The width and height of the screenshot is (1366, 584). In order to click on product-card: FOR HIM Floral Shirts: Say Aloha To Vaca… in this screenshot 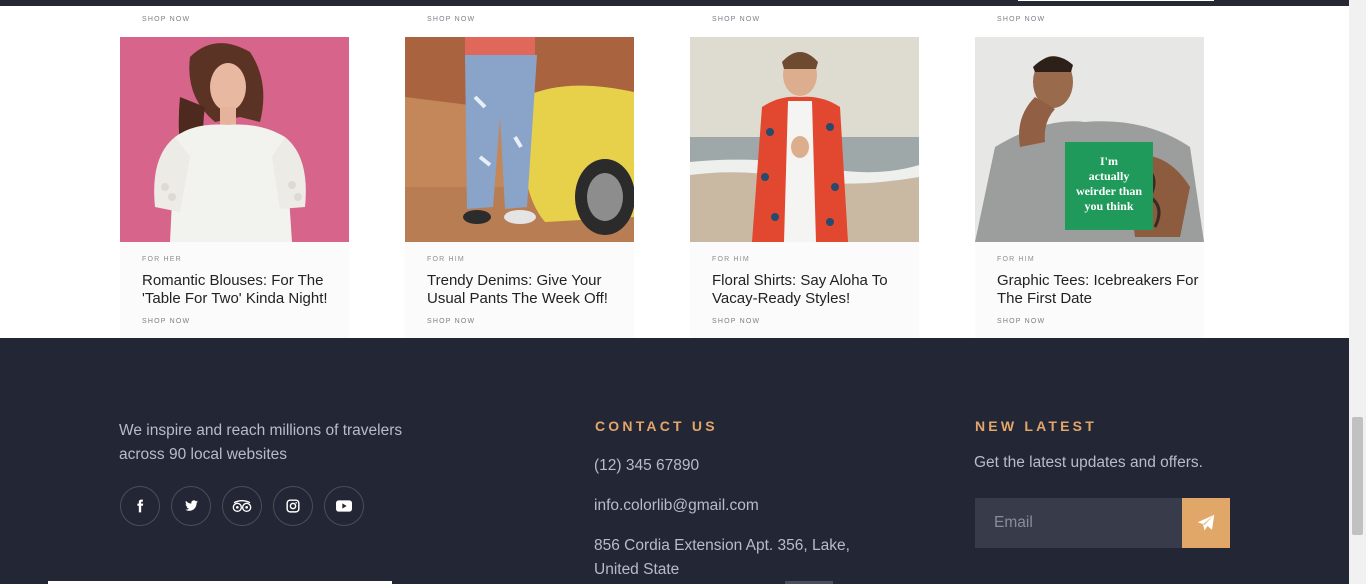, I will do `click(804, 187)`.